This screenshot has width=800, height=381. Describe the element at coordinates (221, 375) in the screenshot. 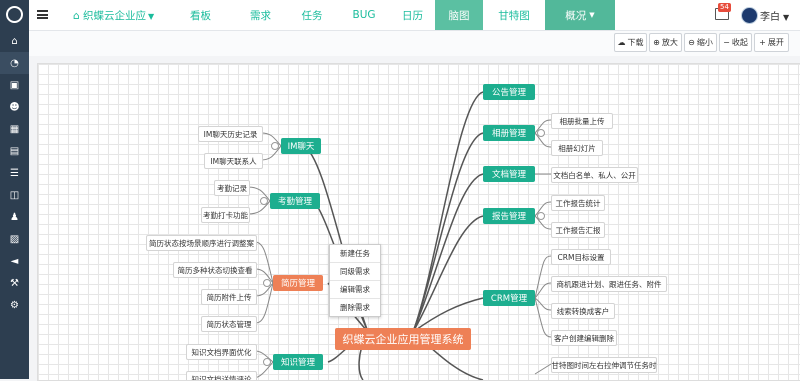

I see `leaf-knowledge-comments: 知识文档详情评论` at that location.